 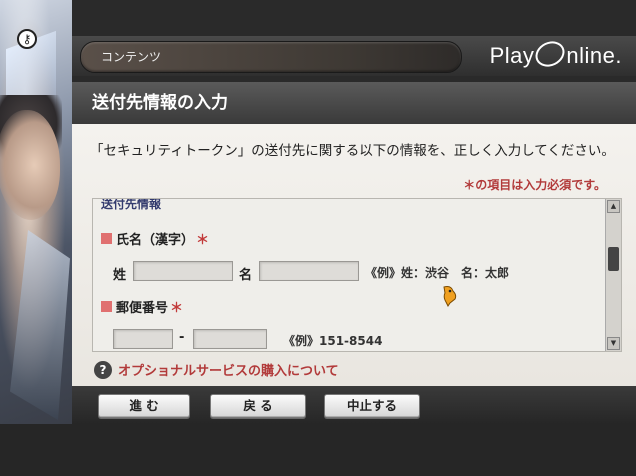 I want to click on character-face, so click(x=30, y=165).